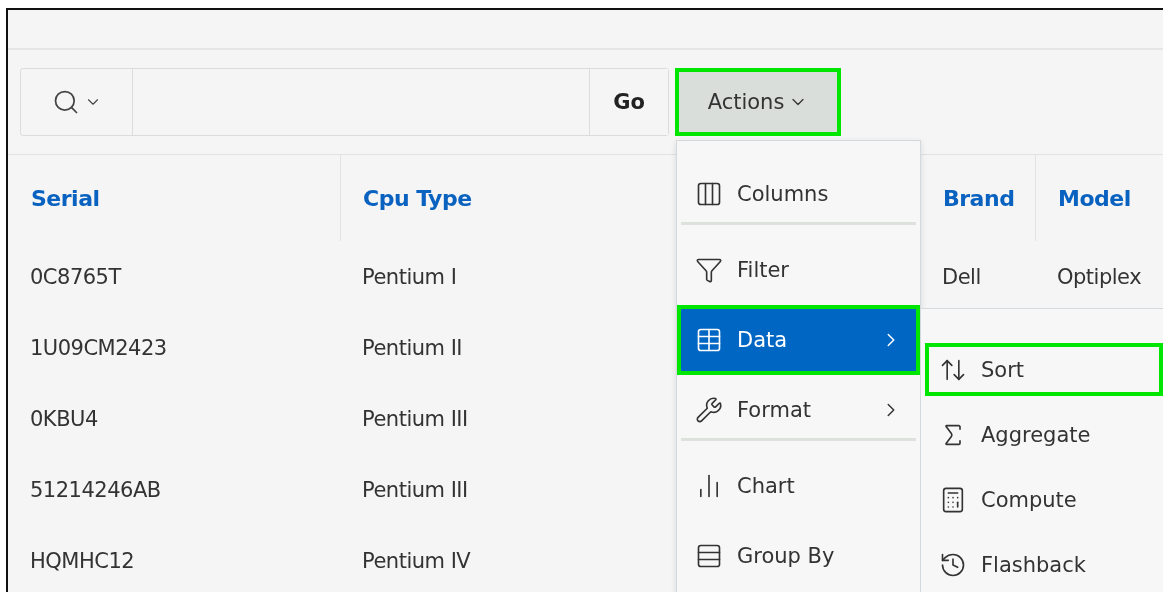 This screenshot has height=592, width=1163. Describe the element at coordinates (628, 102) in the screenshot. I see `go-button: Go` at that location.